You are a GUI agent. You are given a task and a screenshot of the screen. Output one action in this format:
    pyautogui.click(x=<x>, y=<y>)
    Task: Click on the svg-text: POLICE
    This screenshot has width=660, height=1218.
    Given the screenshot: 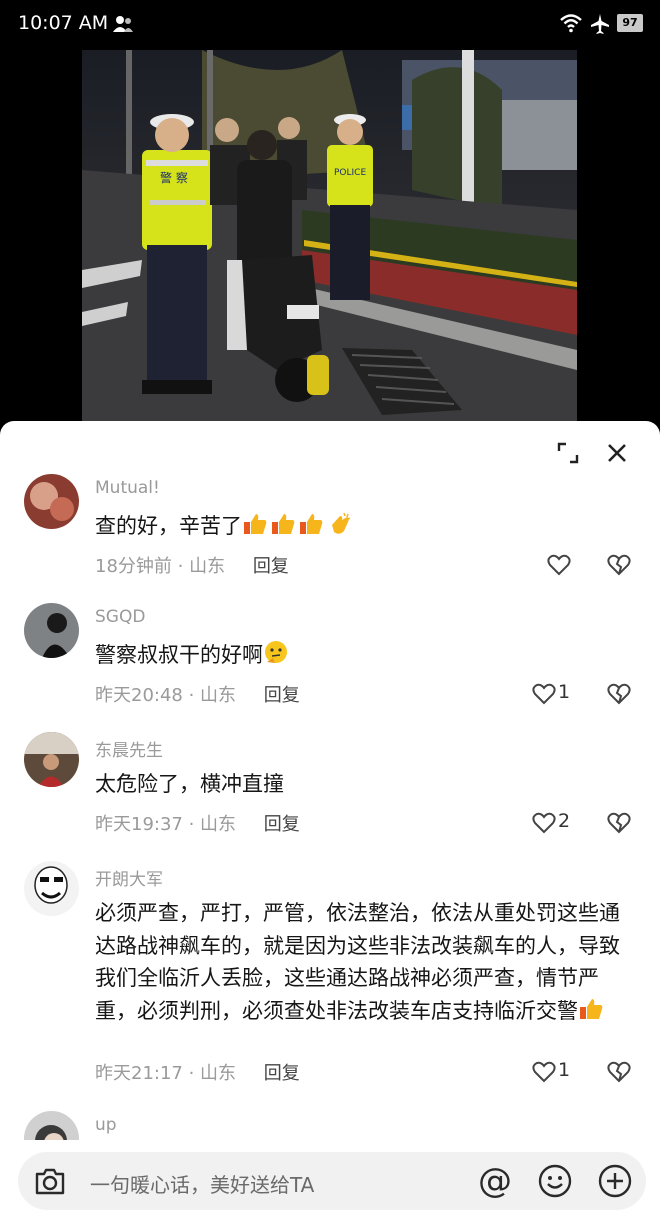 What is the action you would take?
    pyautogui.click(x=350, y=173)
    